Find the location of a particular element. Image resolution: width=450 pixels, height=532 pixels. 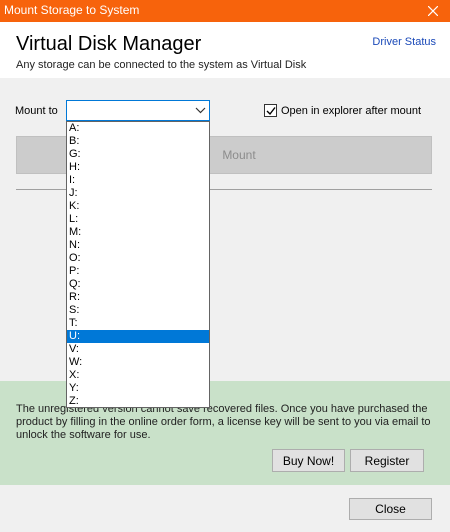

window-title: Mount Storage to System is located at coordinates (72, 10).